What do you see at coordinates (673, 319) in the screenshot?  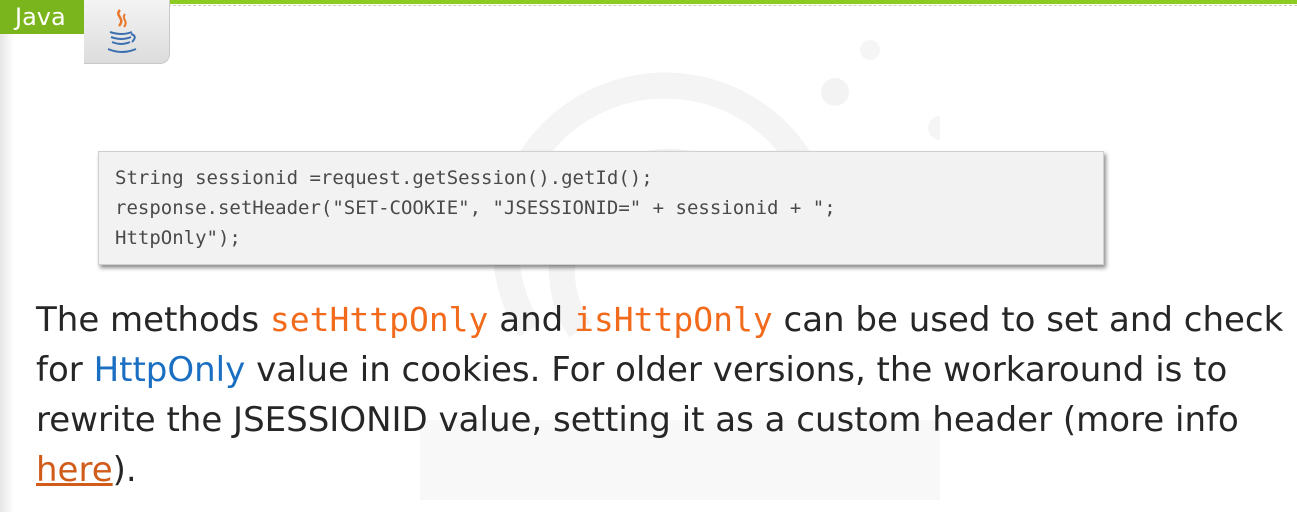 I see `method-name-ishttponly: isHttpOnly` at bounding box center [673, 319].